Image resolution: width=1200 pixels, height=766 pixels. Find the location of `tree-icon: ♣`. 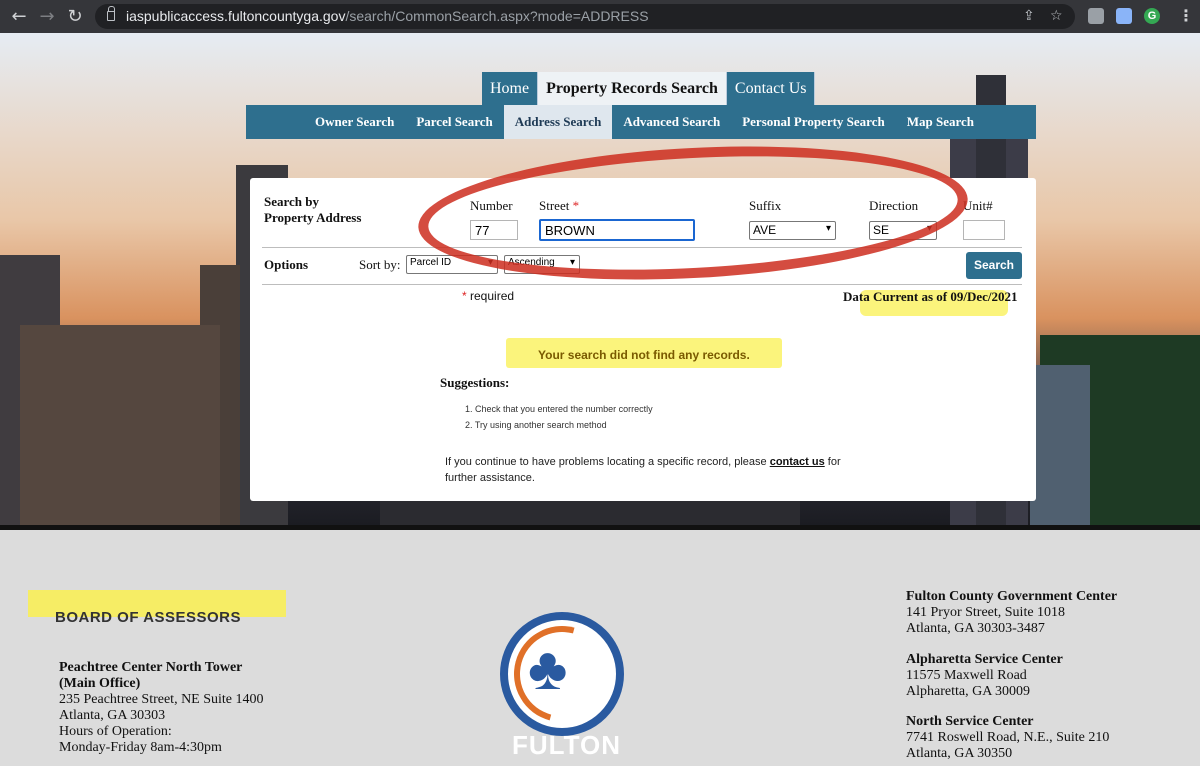

tree-icon: ♣ is located at coordinates (548, 669).